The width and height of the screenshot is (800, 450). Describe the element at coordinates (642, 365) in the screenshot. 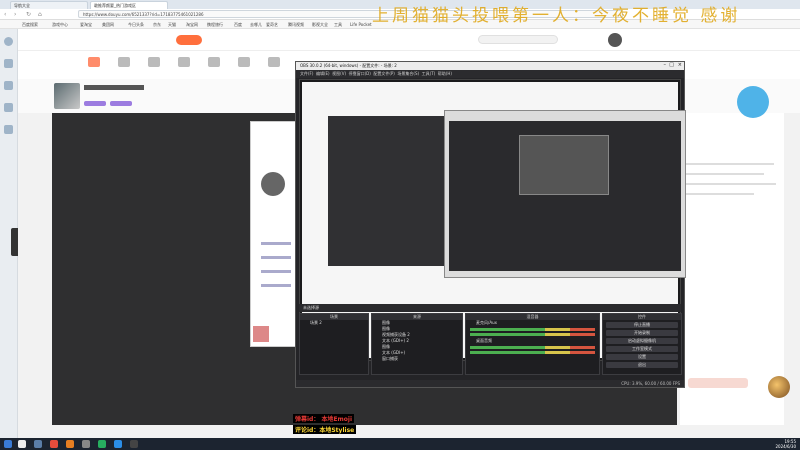

I see `exit-button: 退出` at that location.